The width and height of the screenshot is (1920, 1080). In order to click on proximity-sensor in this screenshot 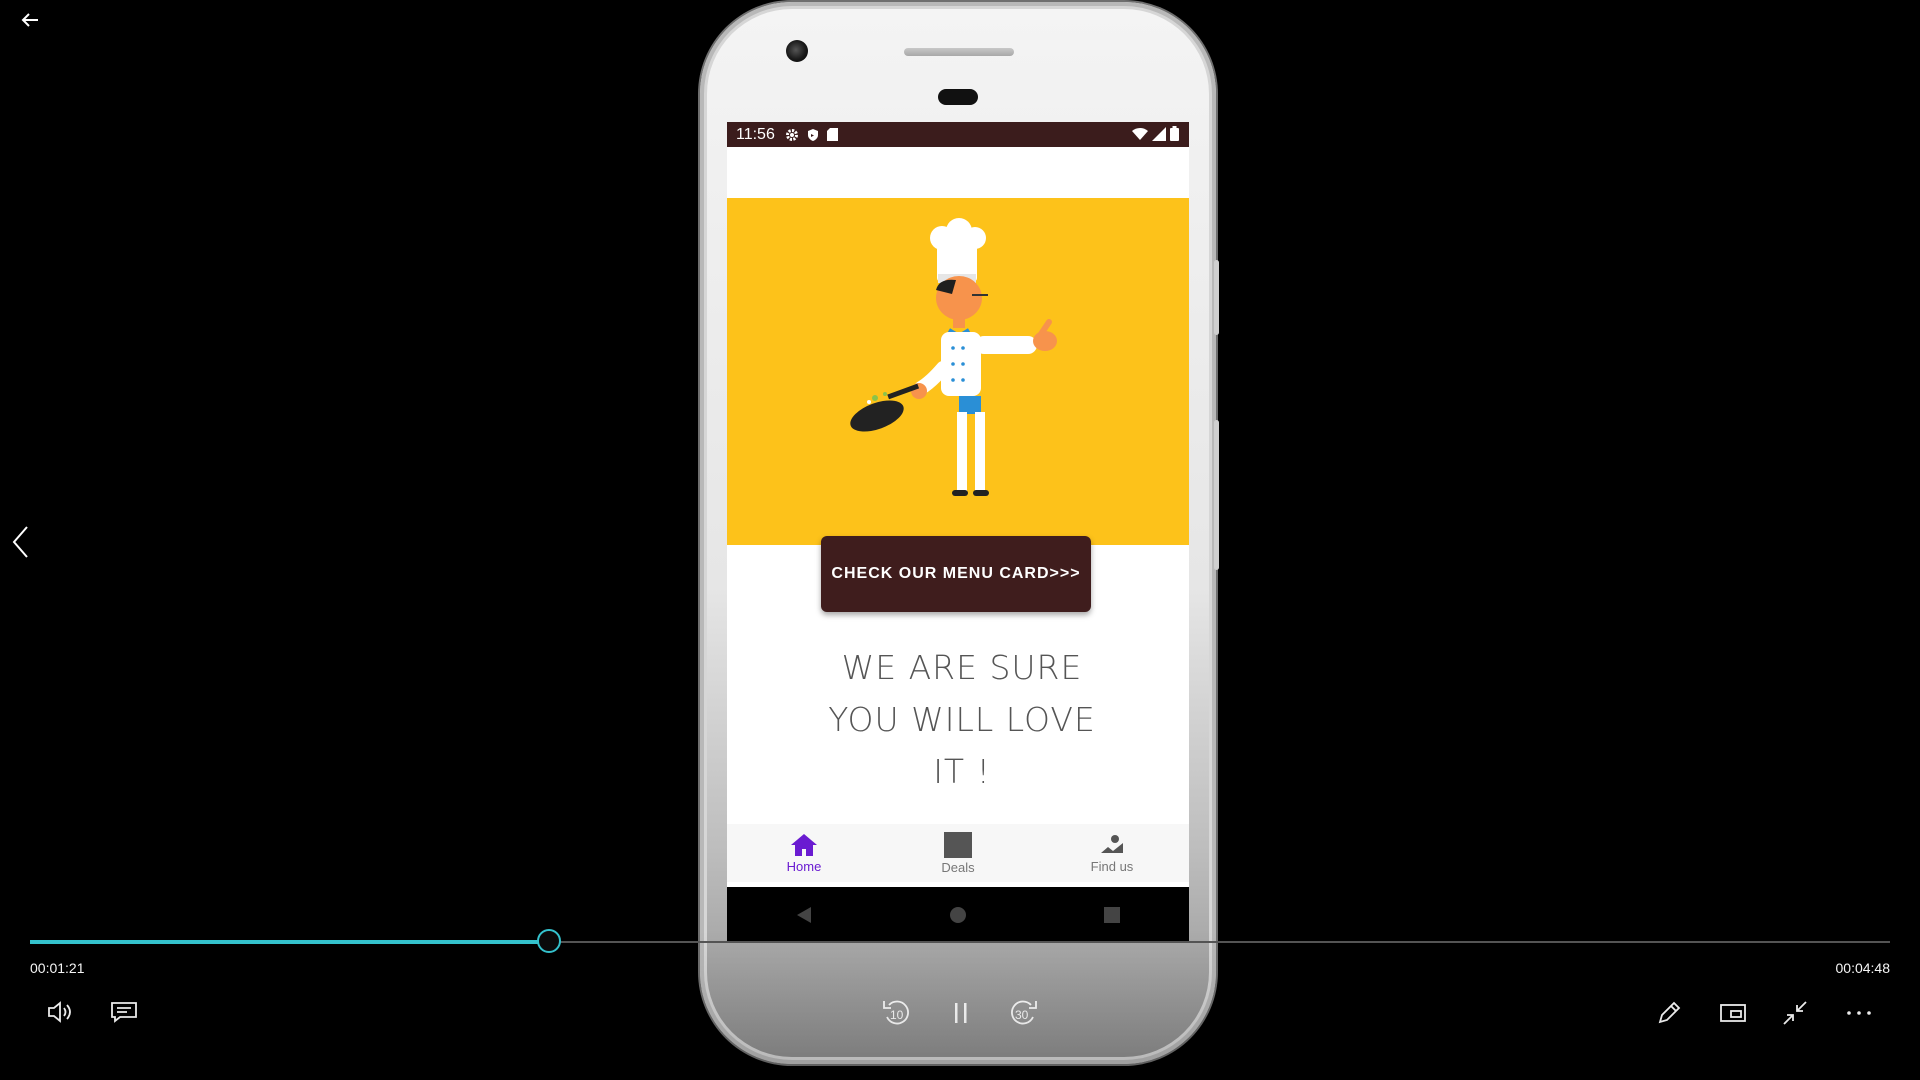, I will do `click(958, 97)`.